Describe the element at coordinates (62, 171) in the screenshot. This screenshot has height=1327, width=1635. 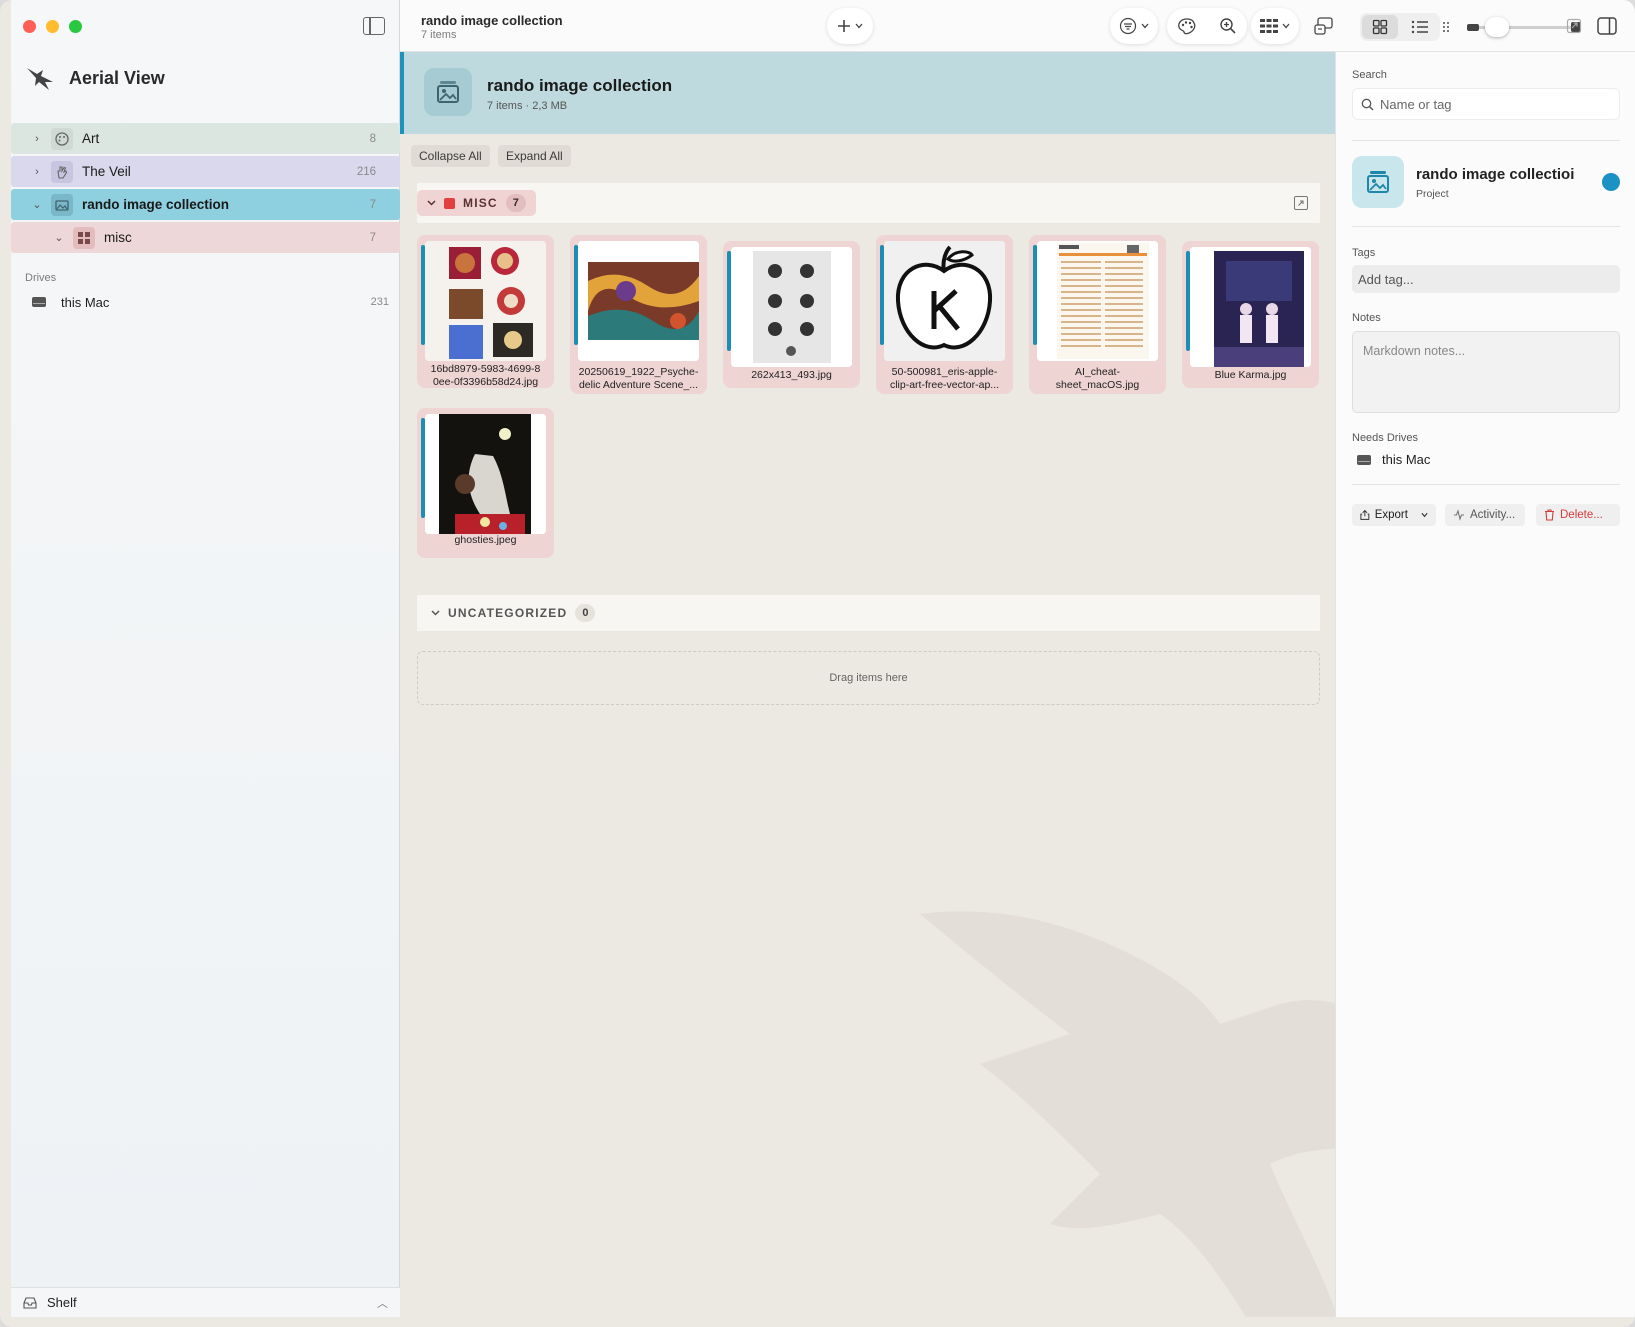
I see `hand-icon` at that location.